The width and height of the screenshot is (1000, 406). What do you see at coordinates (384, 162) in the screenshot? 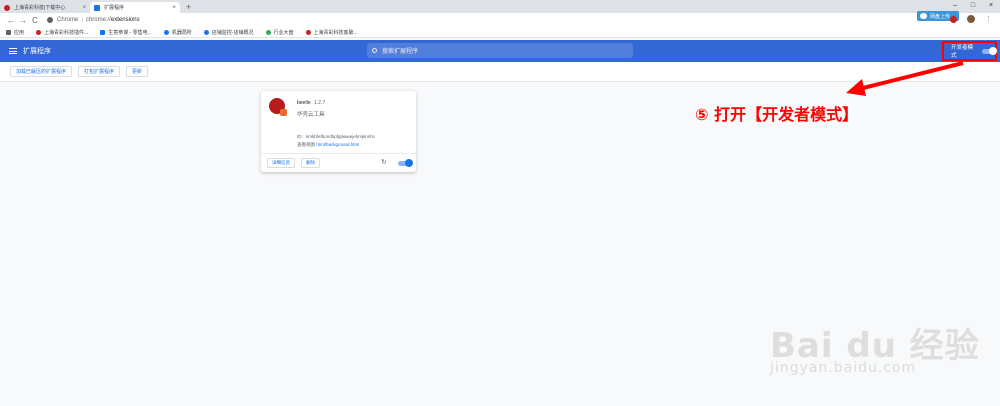
I see `reload-icon: ↻` at bounding box center [384, 162].